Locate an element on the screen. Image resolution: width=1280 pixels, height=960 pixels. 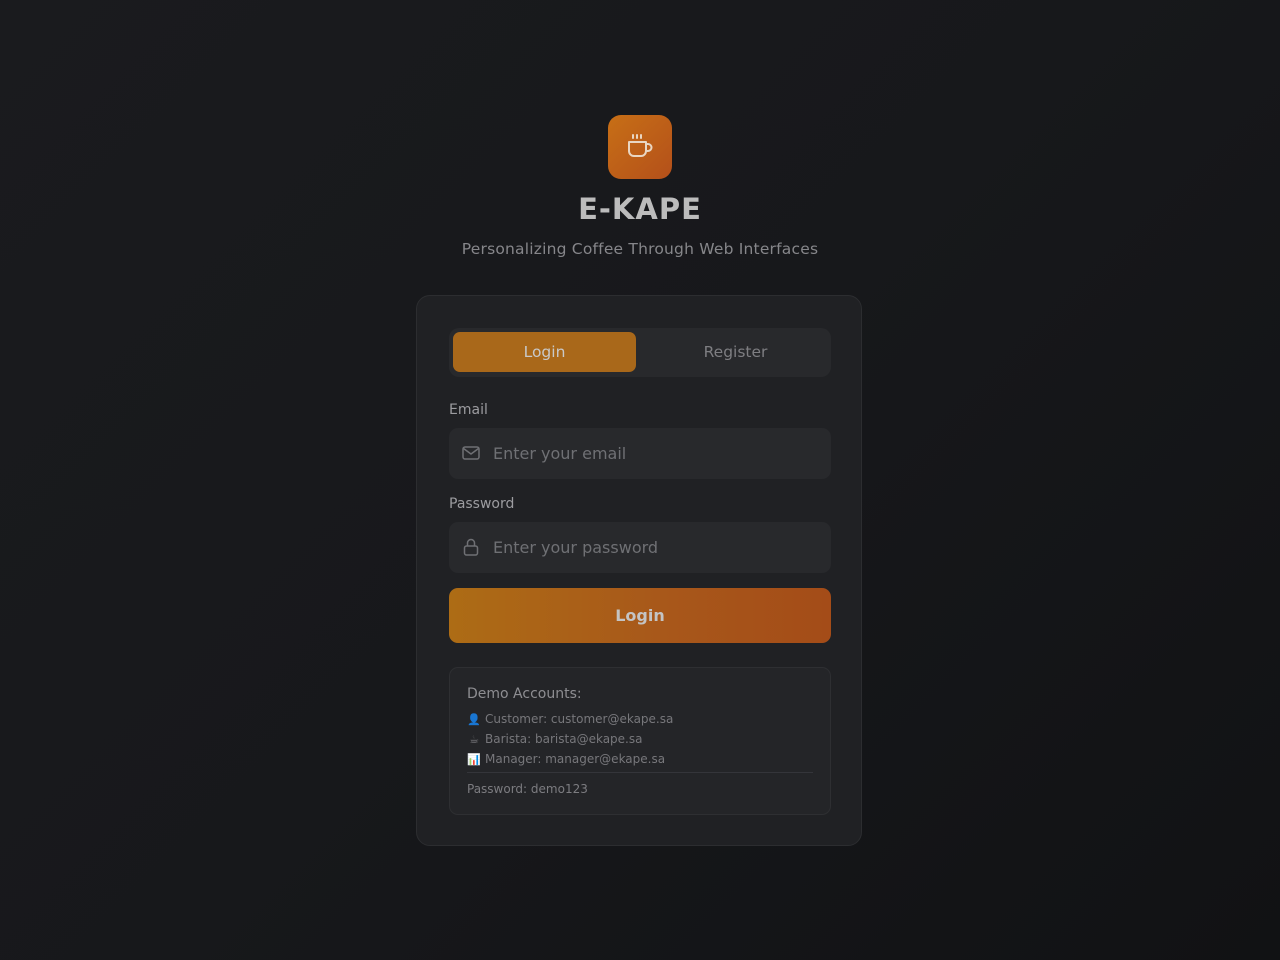
email-label: Email is located at coordinates (468, 410).